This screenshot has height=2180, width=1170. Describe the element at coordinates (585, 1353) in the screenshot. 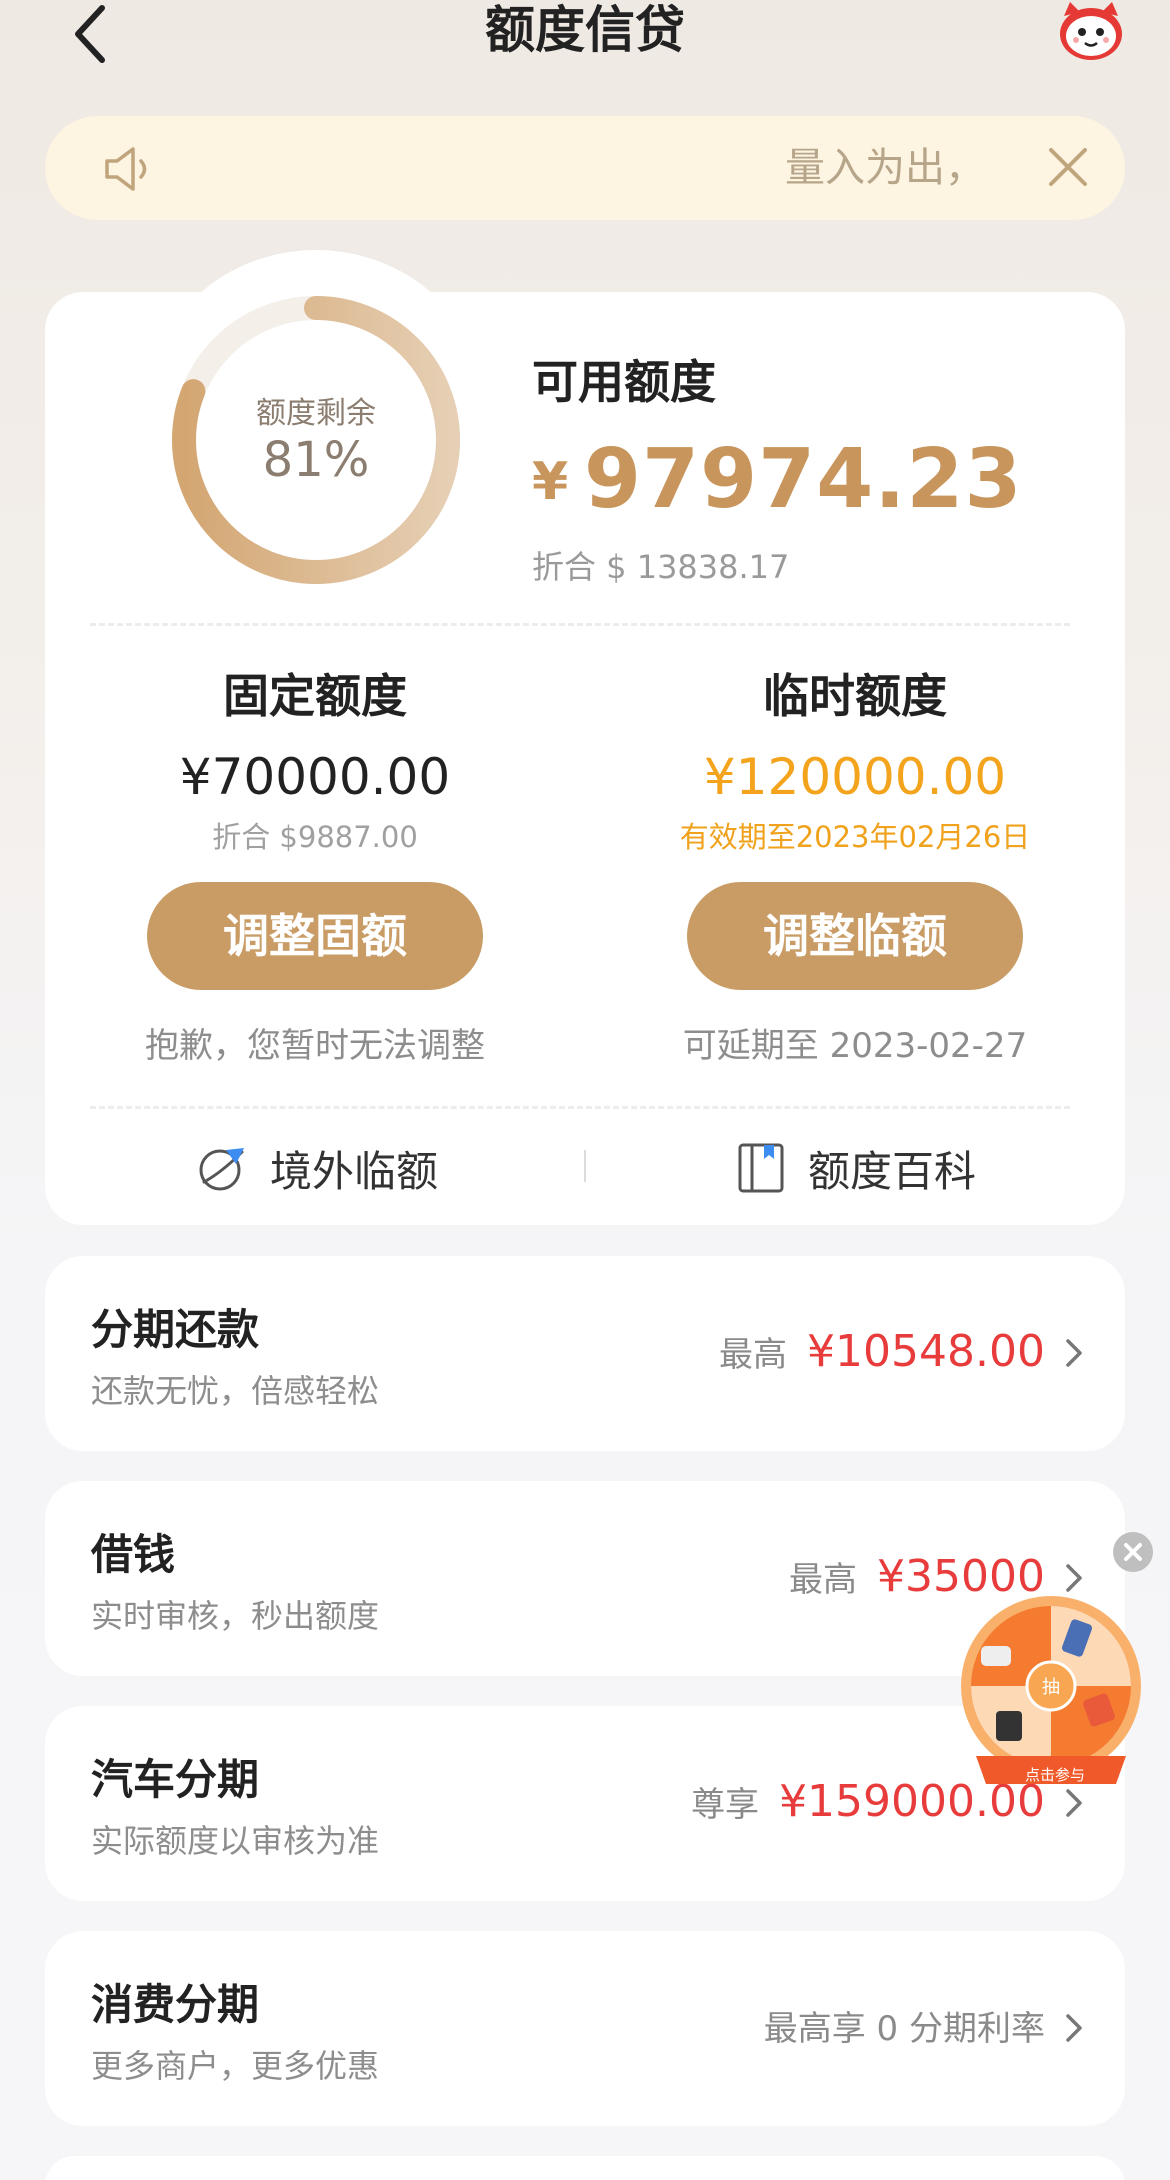

I see `installment-repayment-card: 分期还款 还款无忧，倍感轻松 最高 ¥10548.00` at that location.